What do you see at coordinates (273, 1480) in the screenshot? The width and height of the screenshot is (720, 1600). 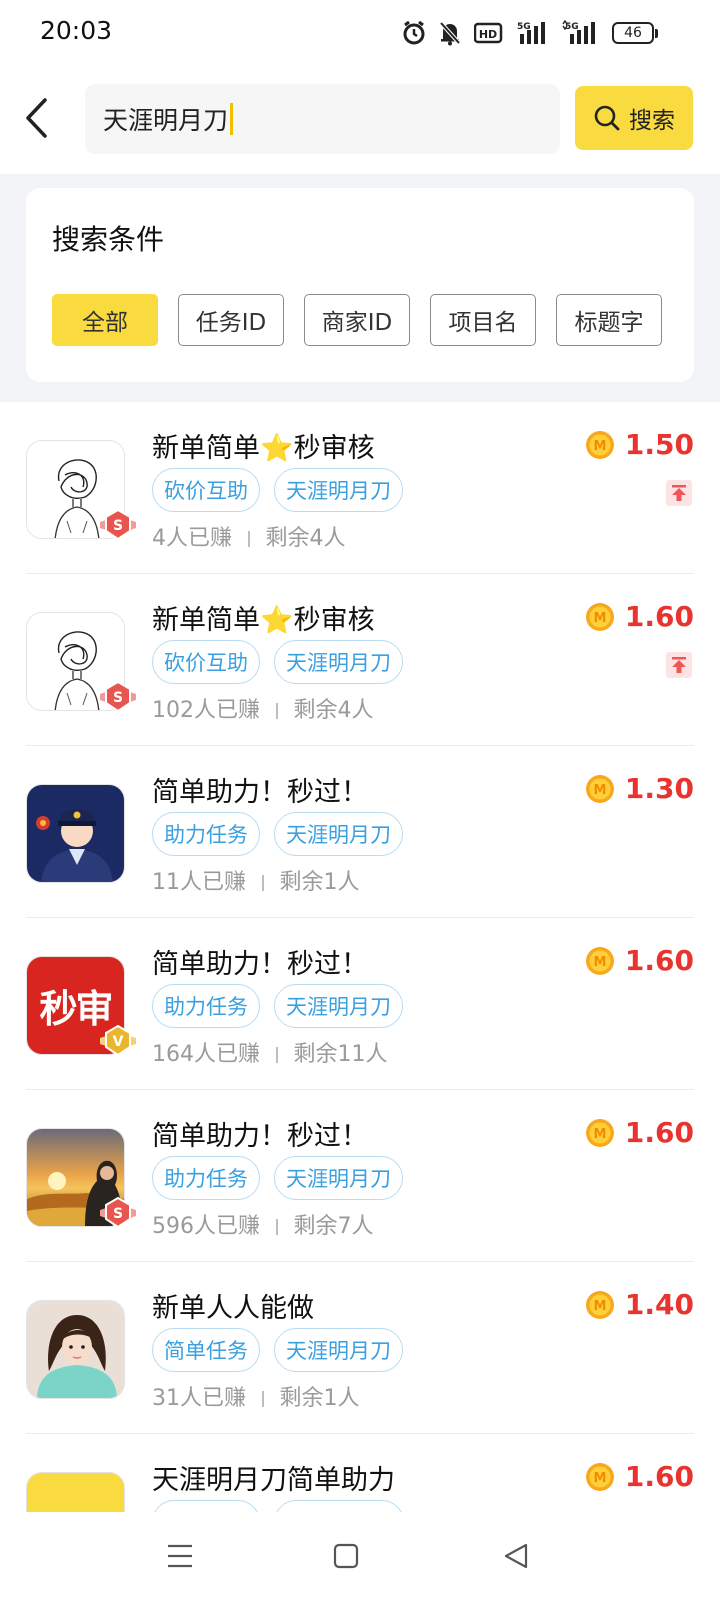 I see `task-title: 天涯明月刀简单助力` at bounding box center [273, 1480].